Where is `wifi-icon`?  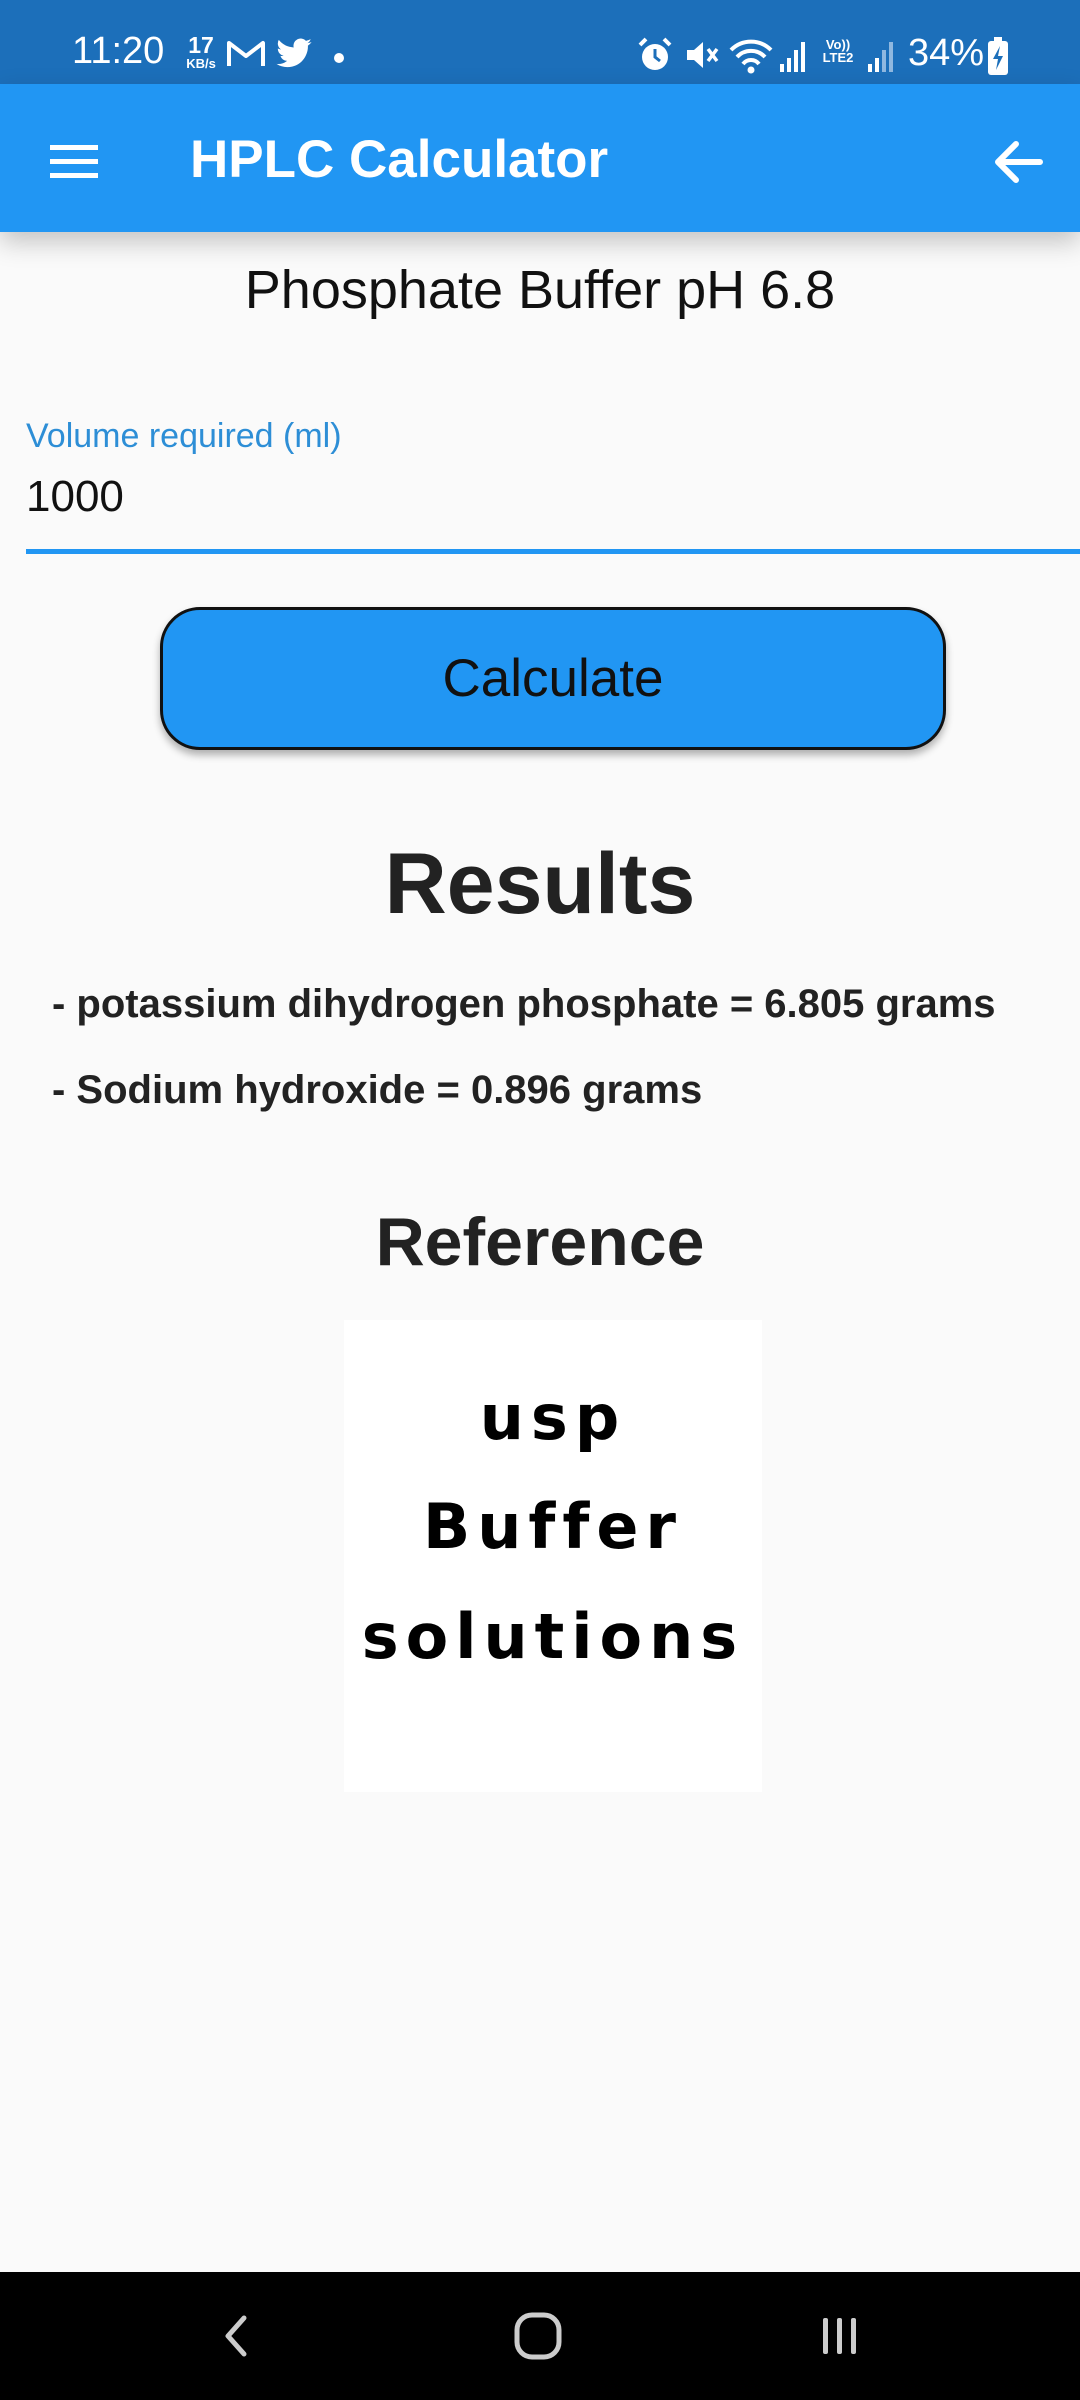 wifi-icon is located at coordinates (751, 56).